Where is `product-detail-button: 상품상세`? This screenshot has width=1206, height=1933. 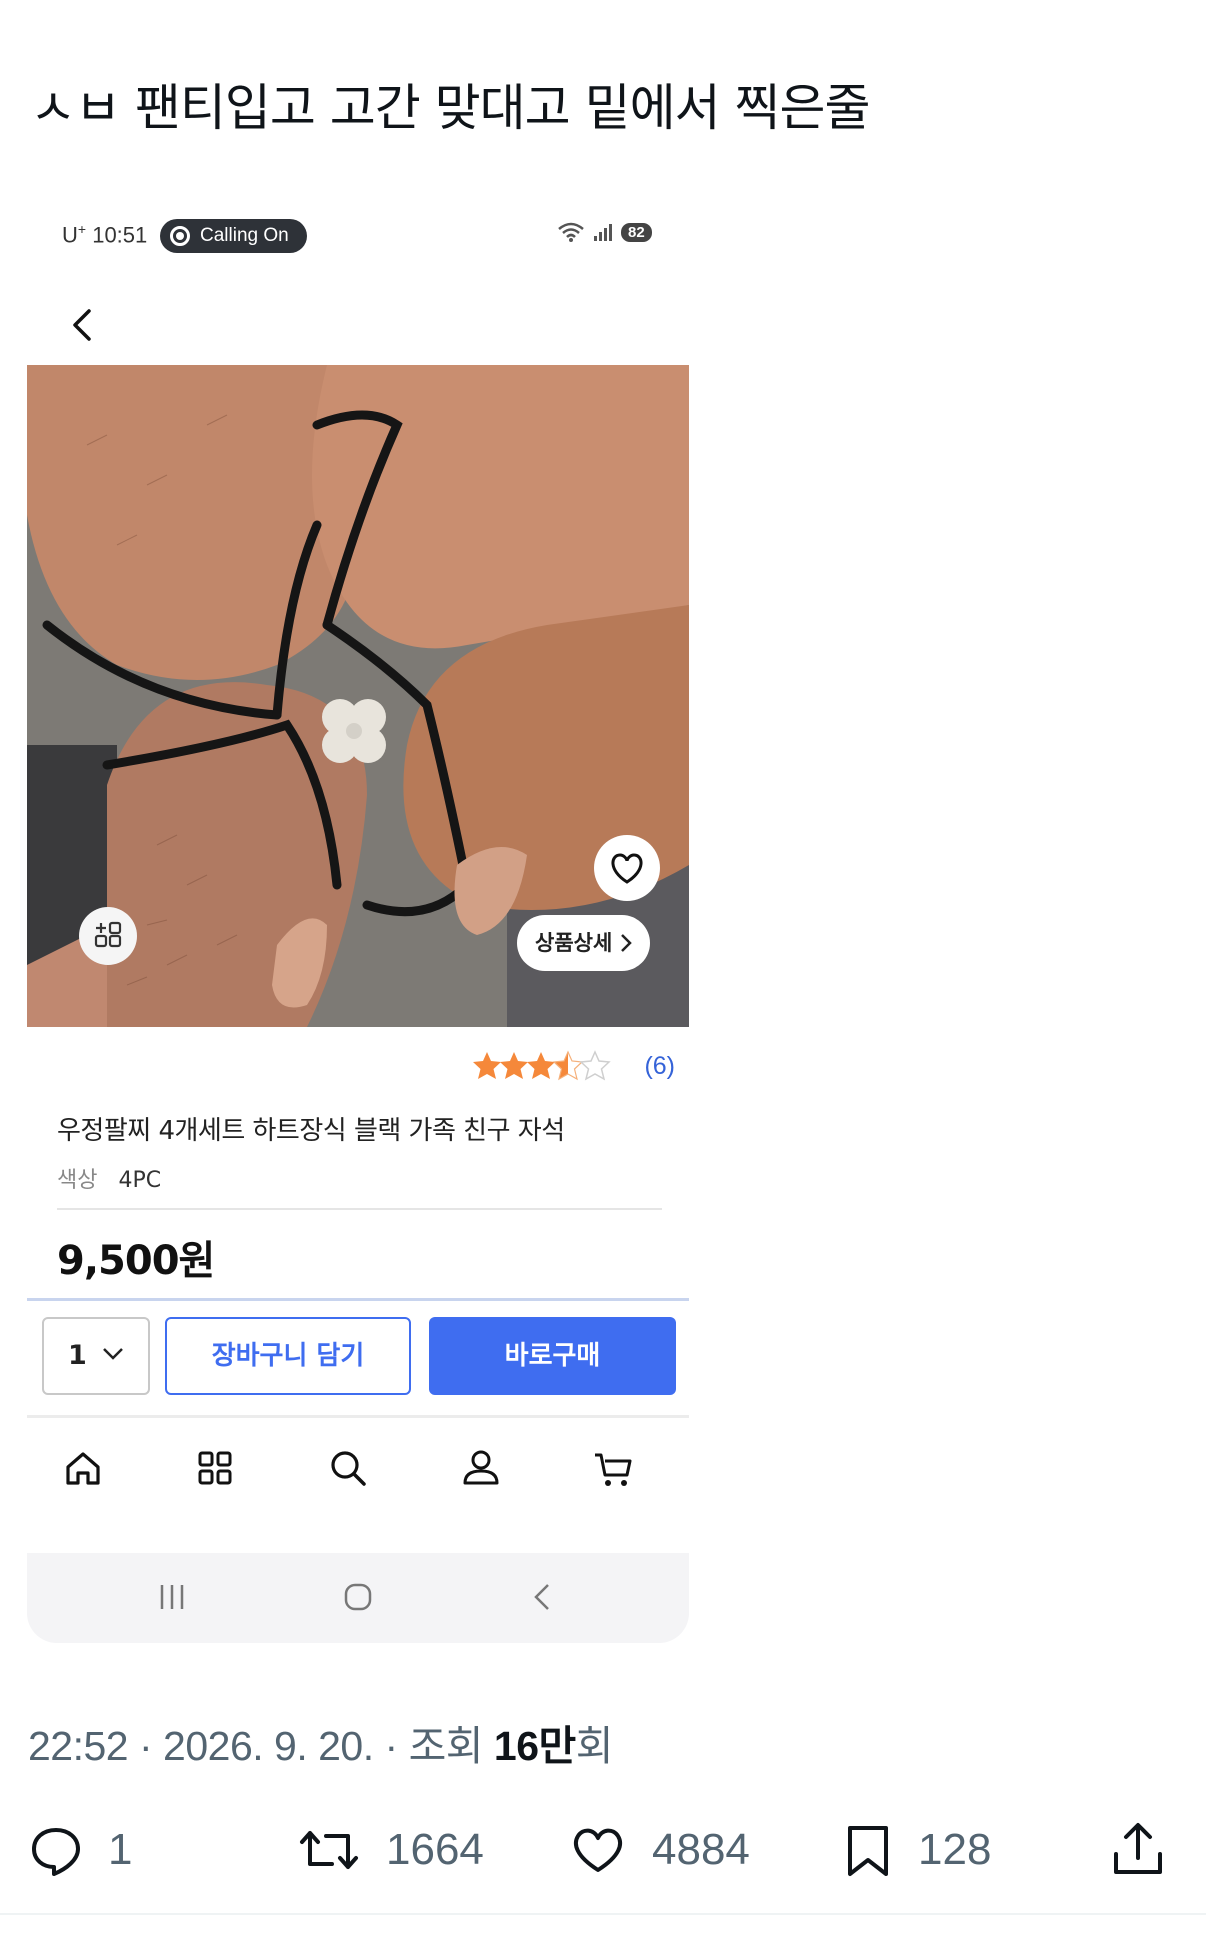 product-detail-button: 상품상세 is located at coordinates (584, 943).